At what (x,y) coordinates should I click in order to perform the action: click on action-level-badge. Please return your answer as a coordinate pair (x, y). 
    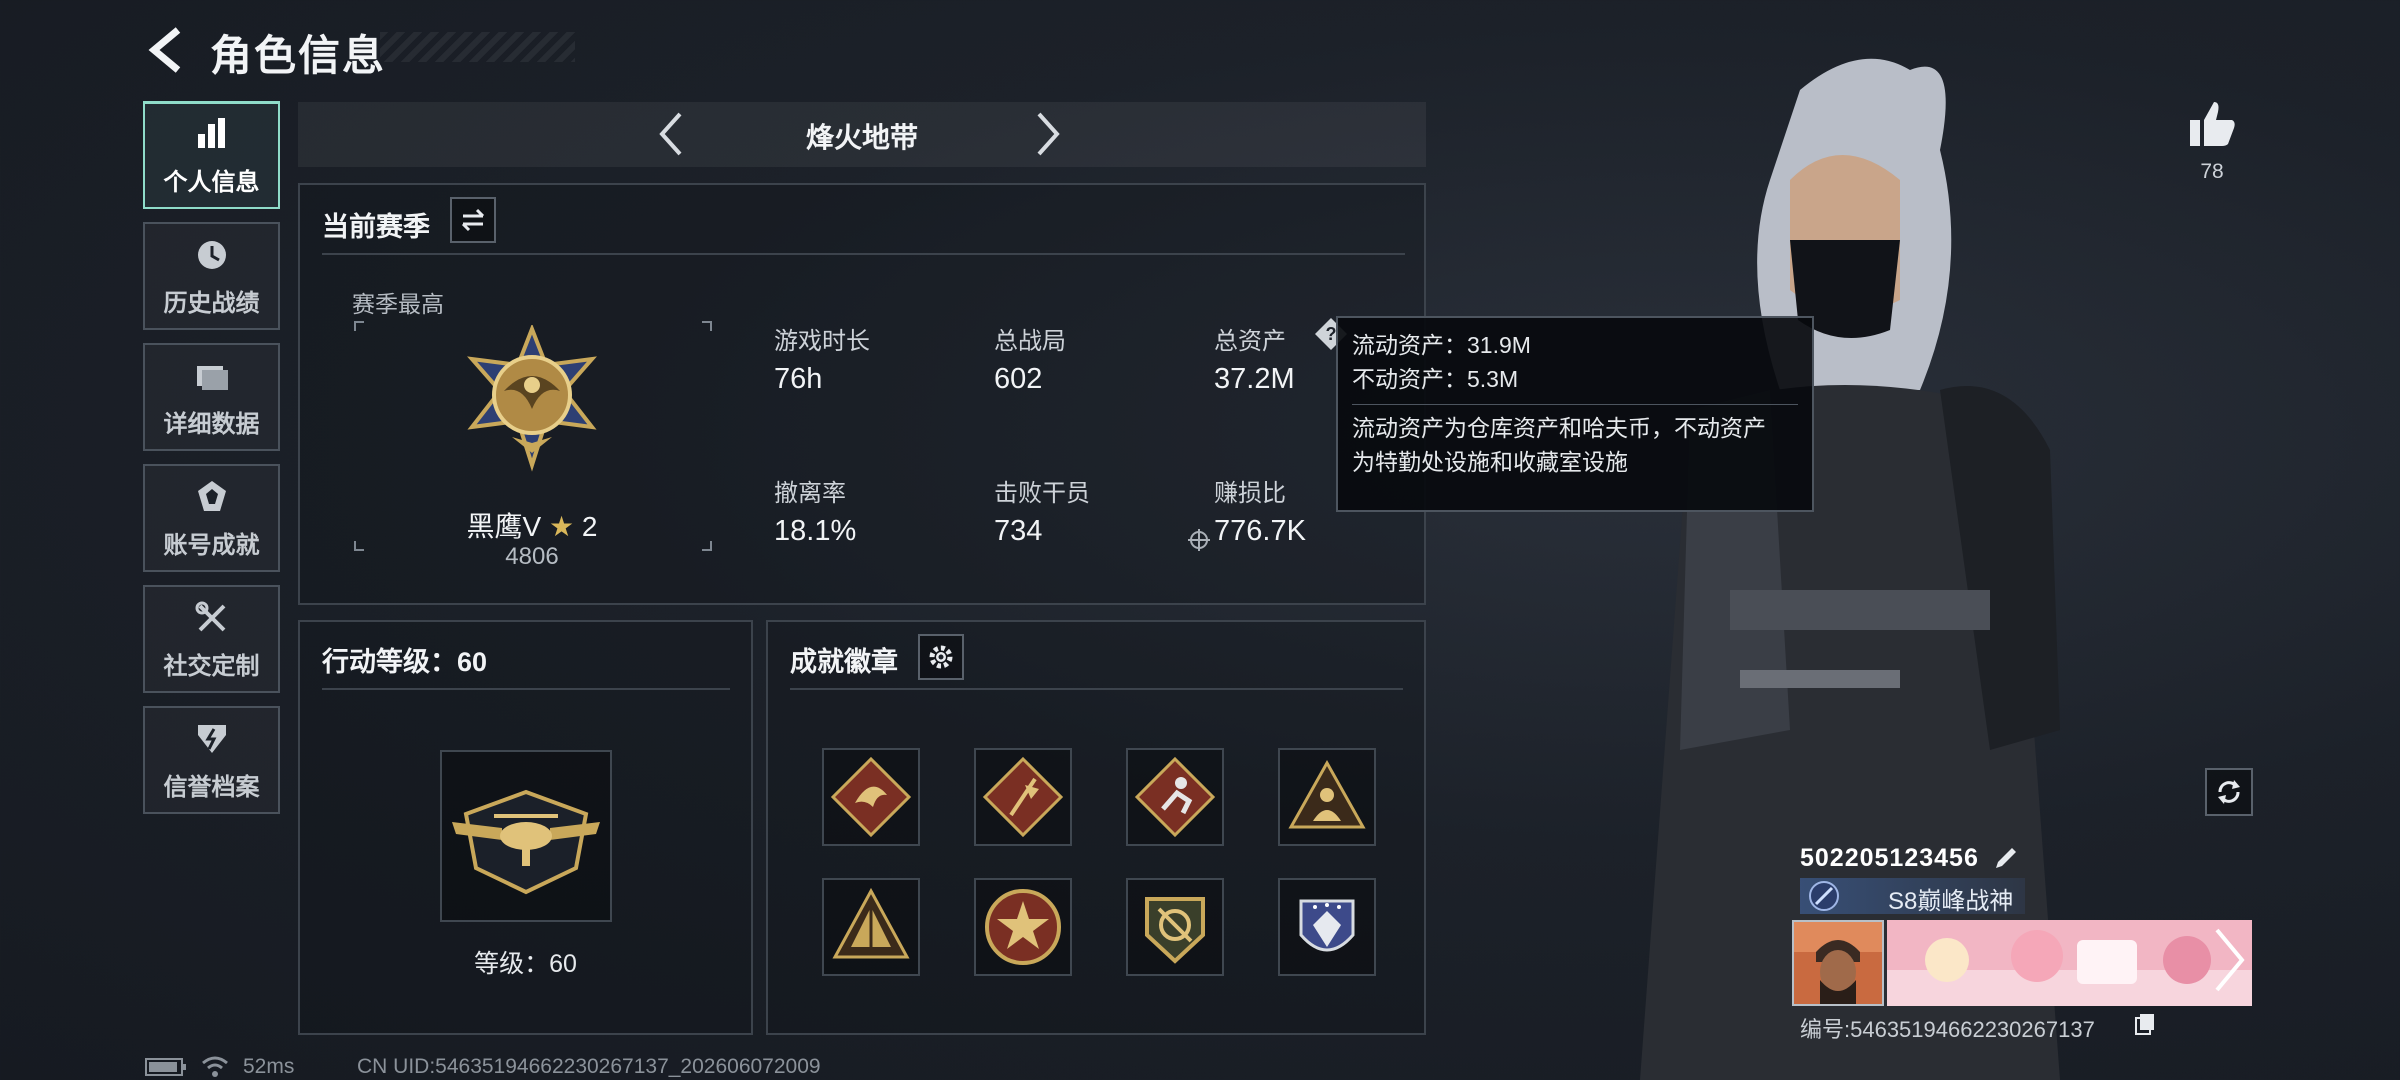
    Looking at the image, I should click on (526, 836).